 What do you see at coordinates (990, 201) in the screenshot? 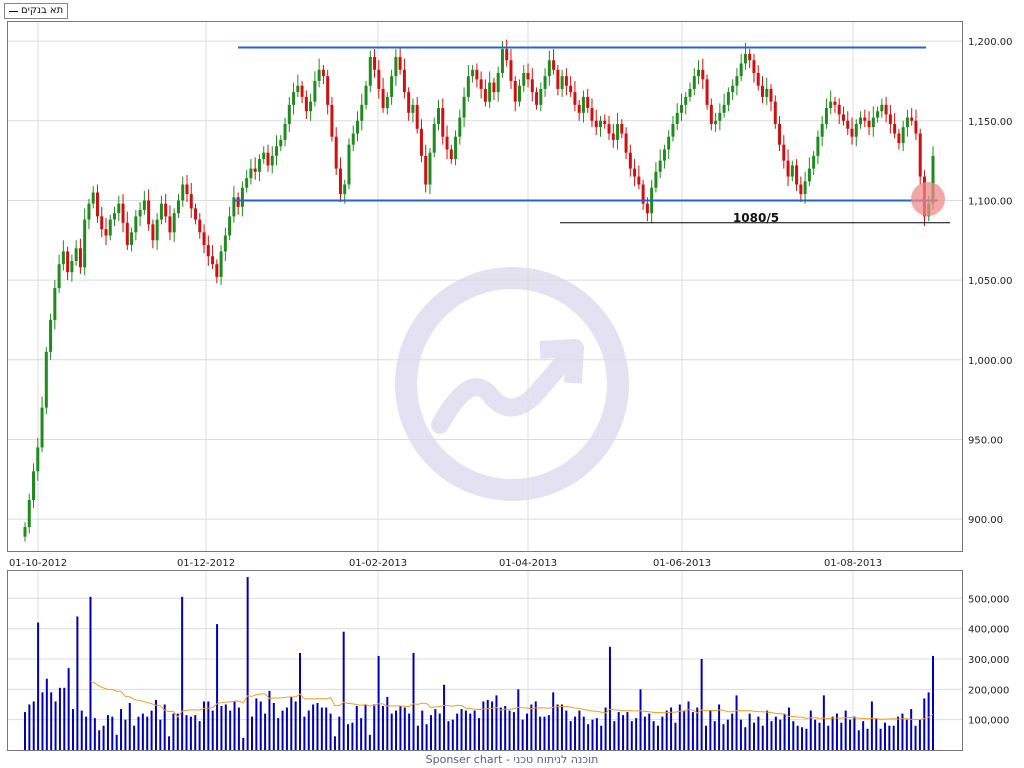
I see `price-tick-label: 1,100.00` at bounding box center [990, 201].